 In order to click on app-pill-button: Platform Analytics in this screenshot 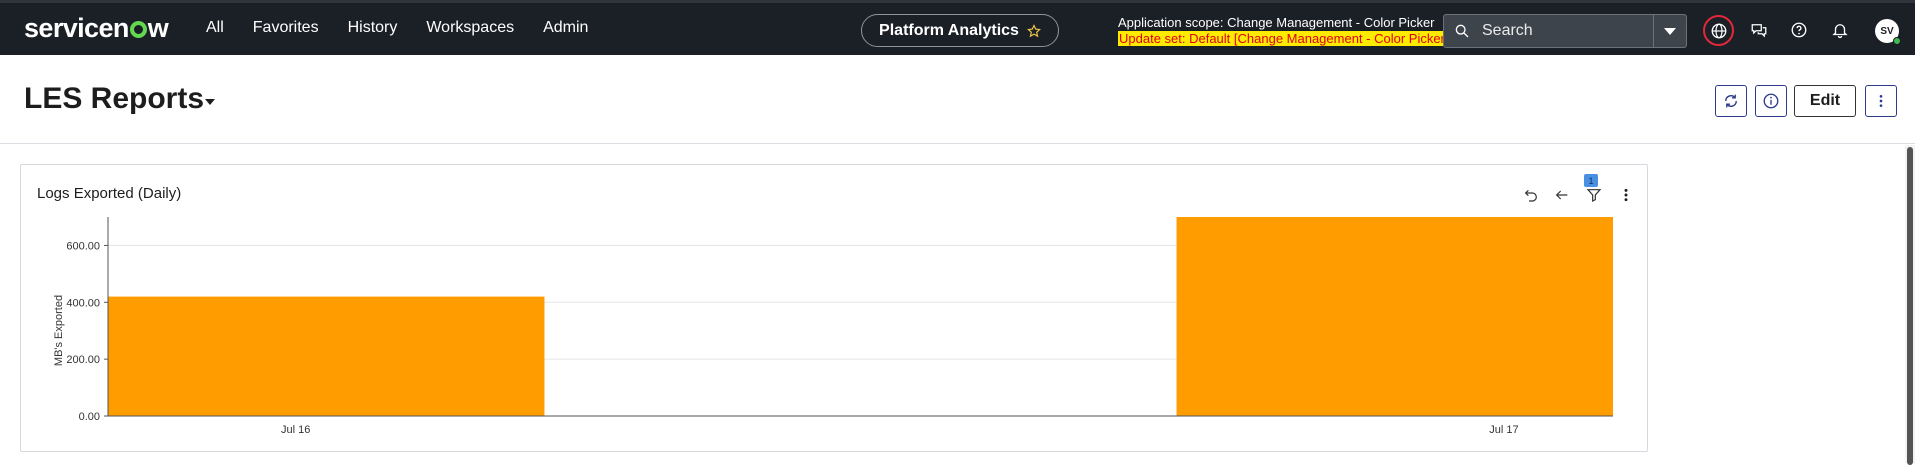, I will do `click(960, 30)`.